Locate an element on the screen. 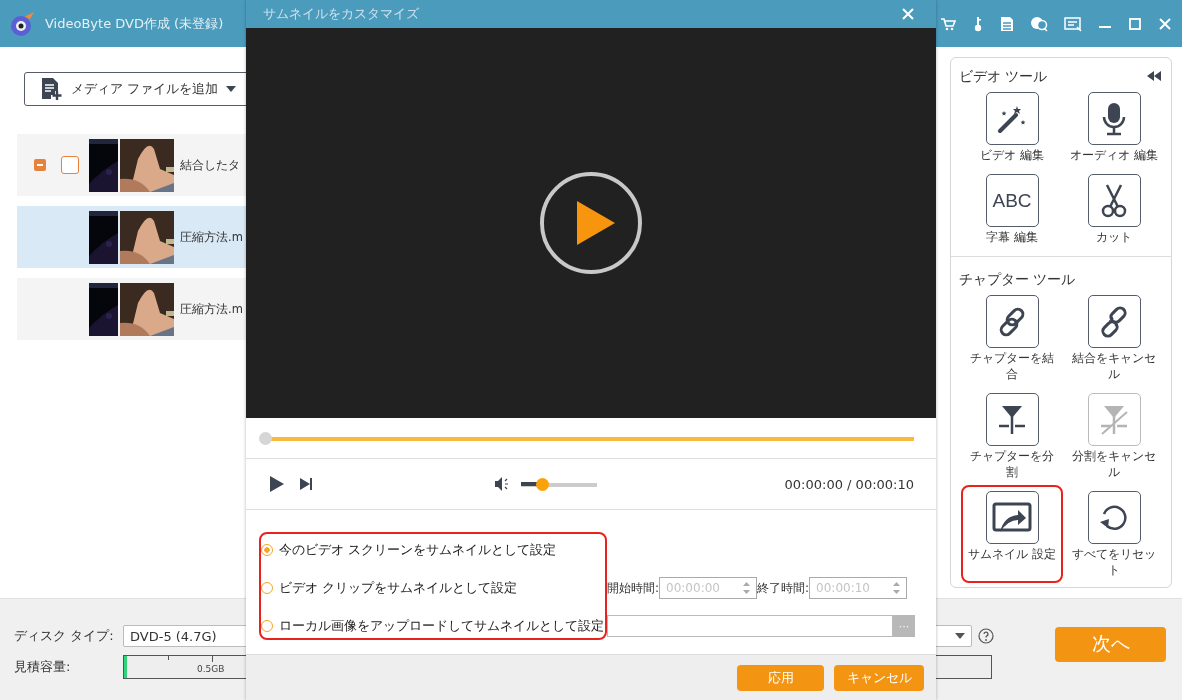 Image resolution: width=1182 pixels, height=700 pixels. tool-label: チャプターを結合 is located at coordinates (1012, 366).